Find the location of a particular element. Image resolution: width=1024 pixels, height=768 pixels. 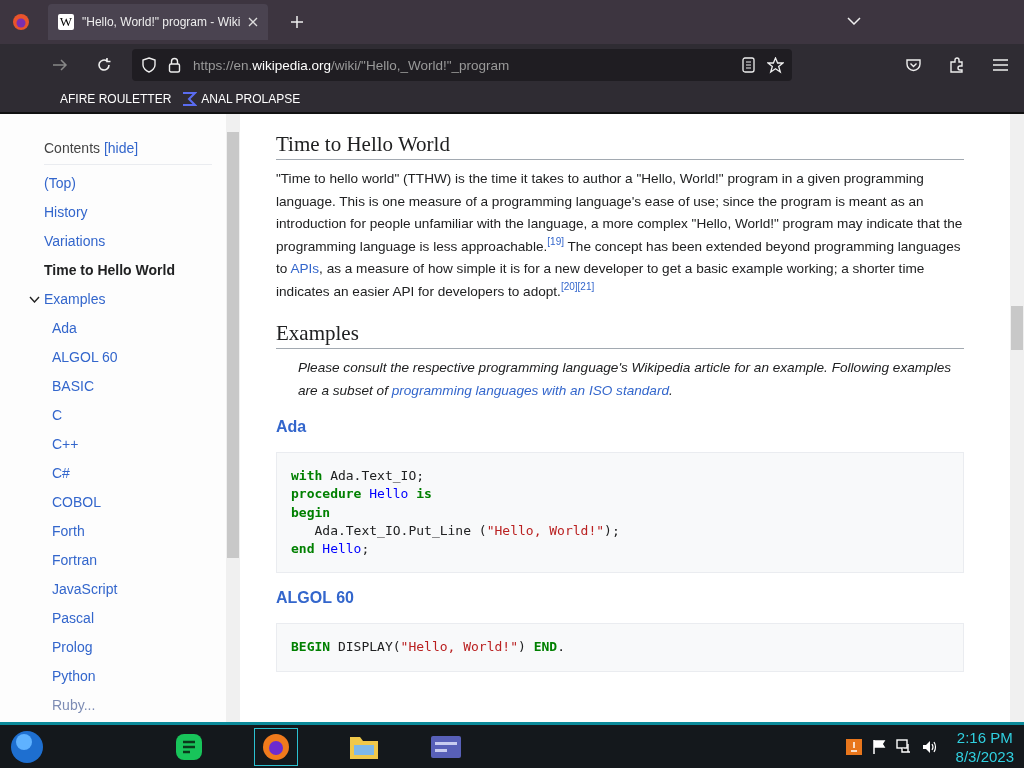

address-bar: https://en.wikipedia.org/wiki/"Hello,_World!"_program is located at coordinates (462, 65).